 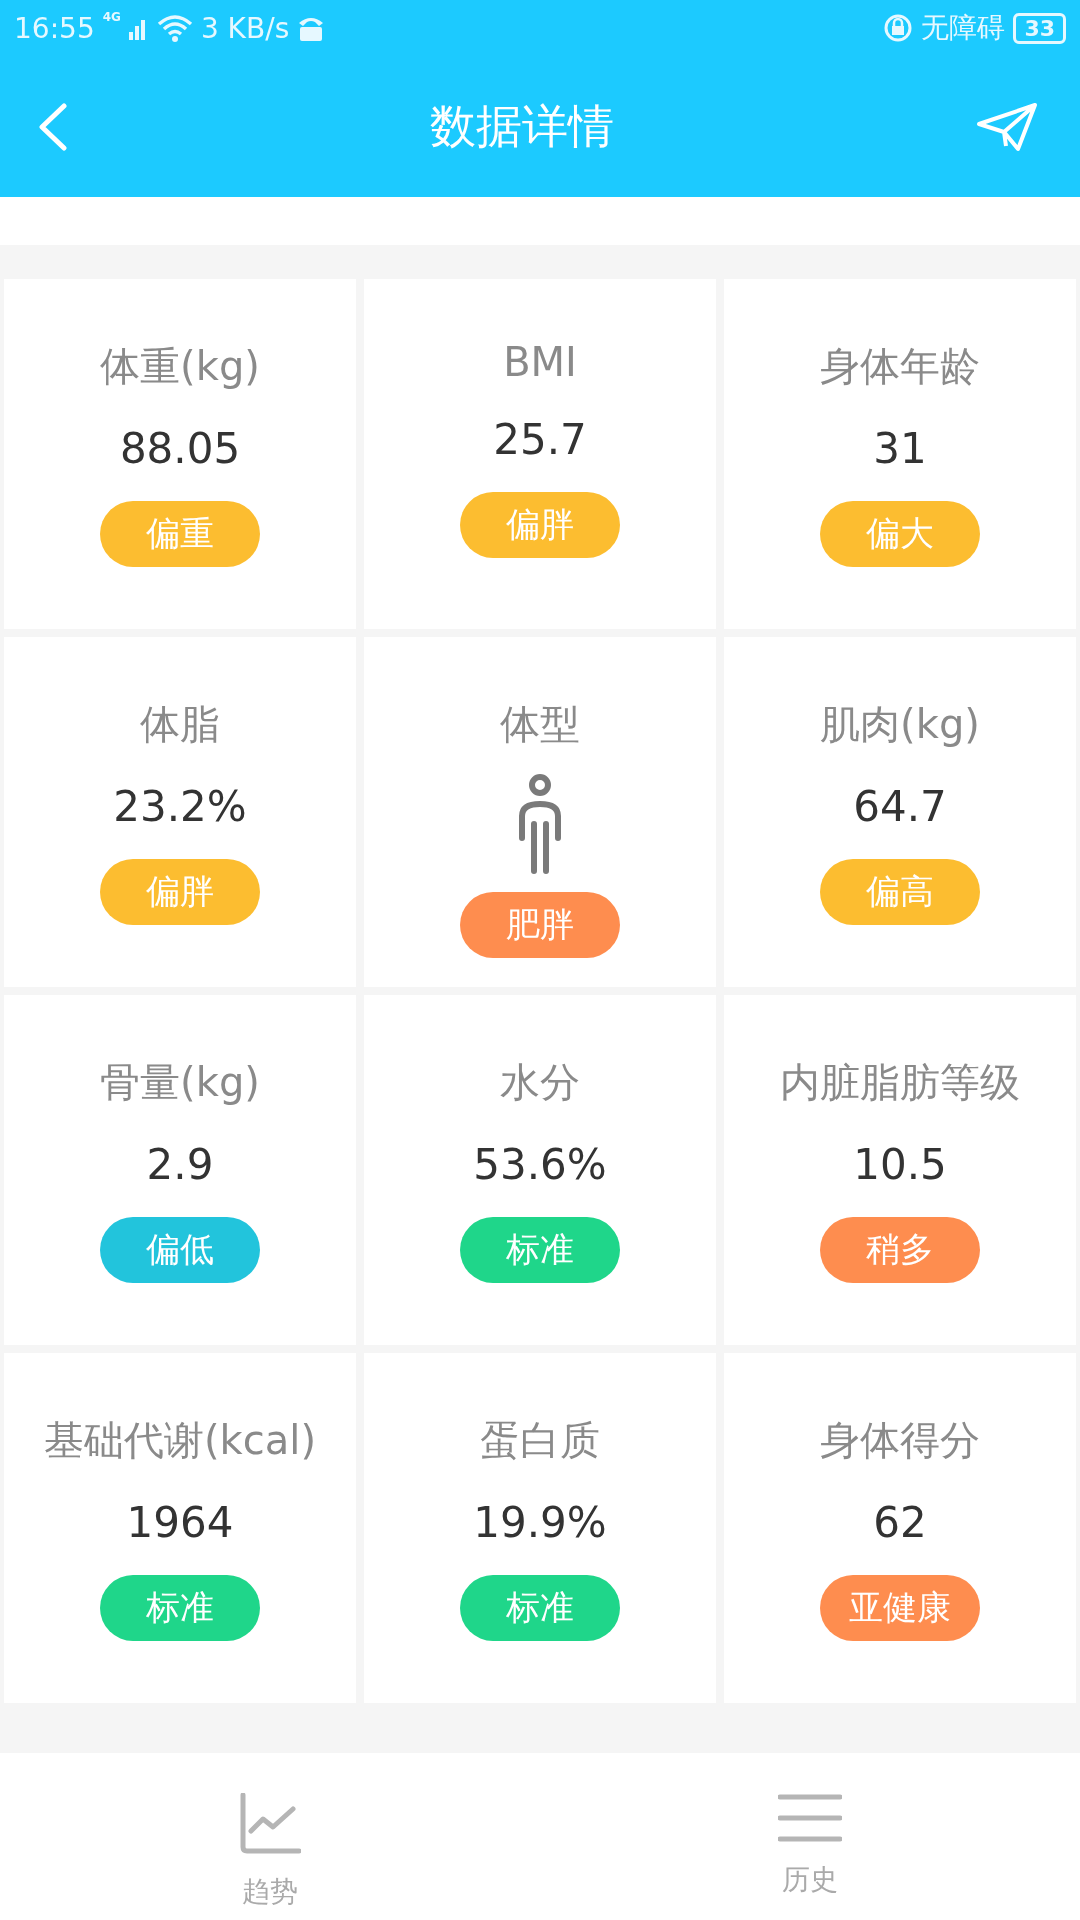 I want to click on metric-value: 19.9%, so click(x=540, y=1522).